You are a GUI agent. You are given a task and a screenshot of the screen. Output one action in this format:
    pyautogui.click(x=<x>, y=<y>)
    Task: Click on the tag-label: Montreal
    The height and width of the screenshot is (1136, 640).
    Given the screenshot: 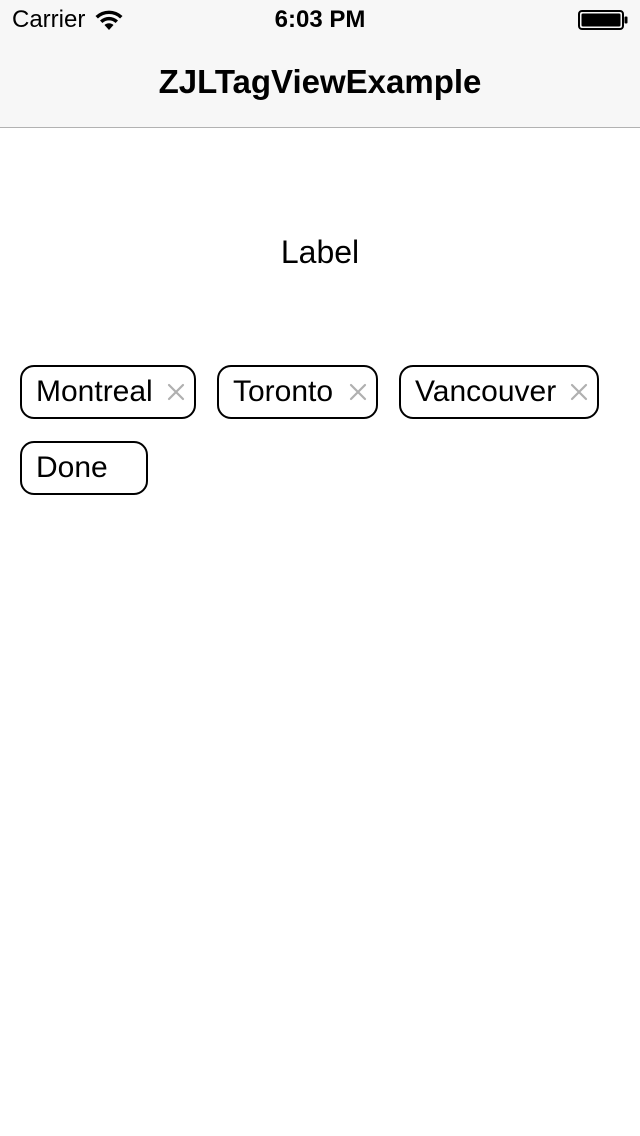 What is the action you would take?
    pyautogui.click(x=94, y=391)
    